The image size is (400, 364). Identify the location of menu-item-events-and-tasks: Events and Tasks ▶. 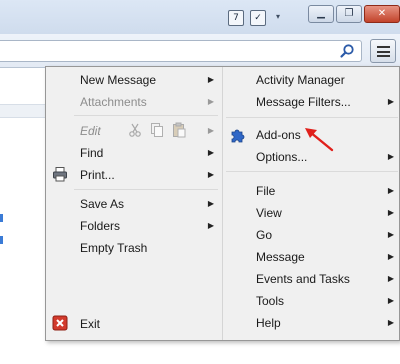
(326, 279).